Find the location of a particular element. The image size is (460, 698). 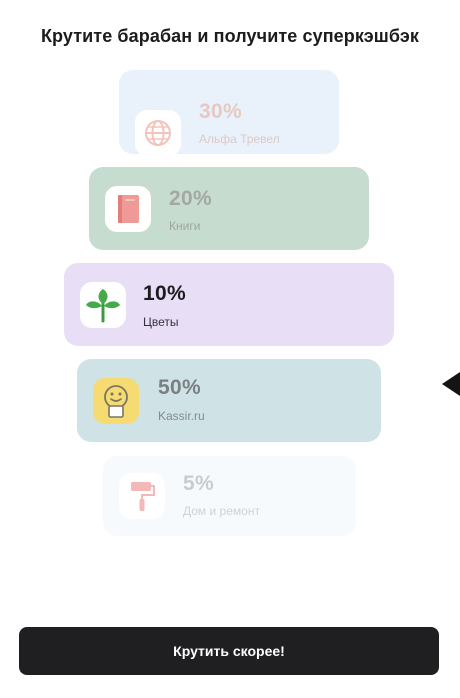

drum-card-home-repair: 5% Дом и ремонт is located at coordinates (229, 496).